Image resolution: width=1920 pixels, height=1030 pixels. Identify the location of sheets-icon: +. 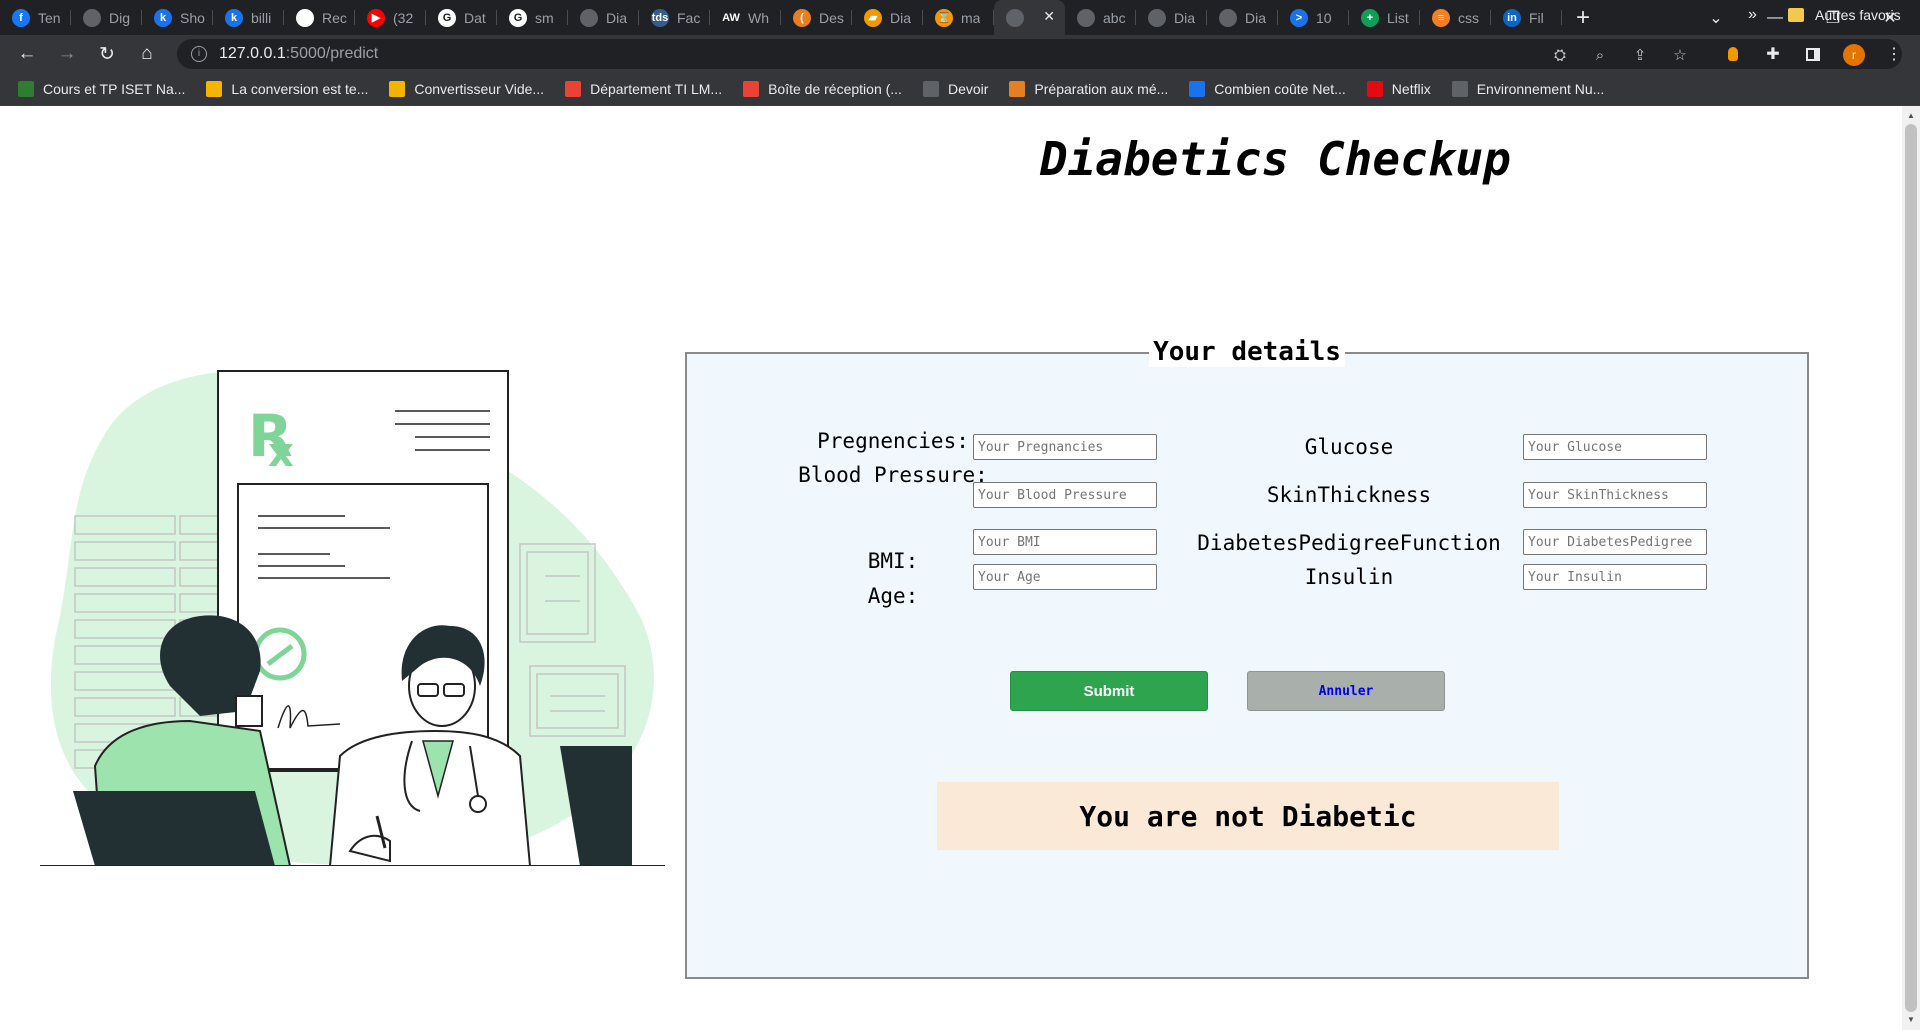
(1370, 17).